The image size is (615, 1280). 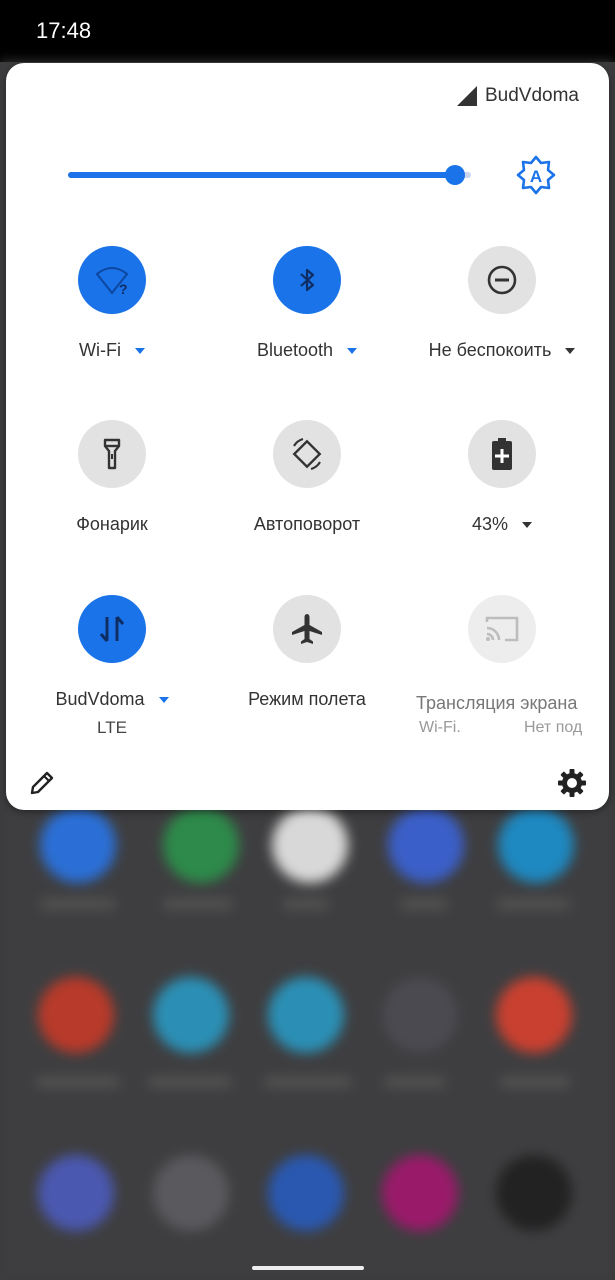 I want to click on flashlight-label-row: Фонарик, so click(x=112, y=524).